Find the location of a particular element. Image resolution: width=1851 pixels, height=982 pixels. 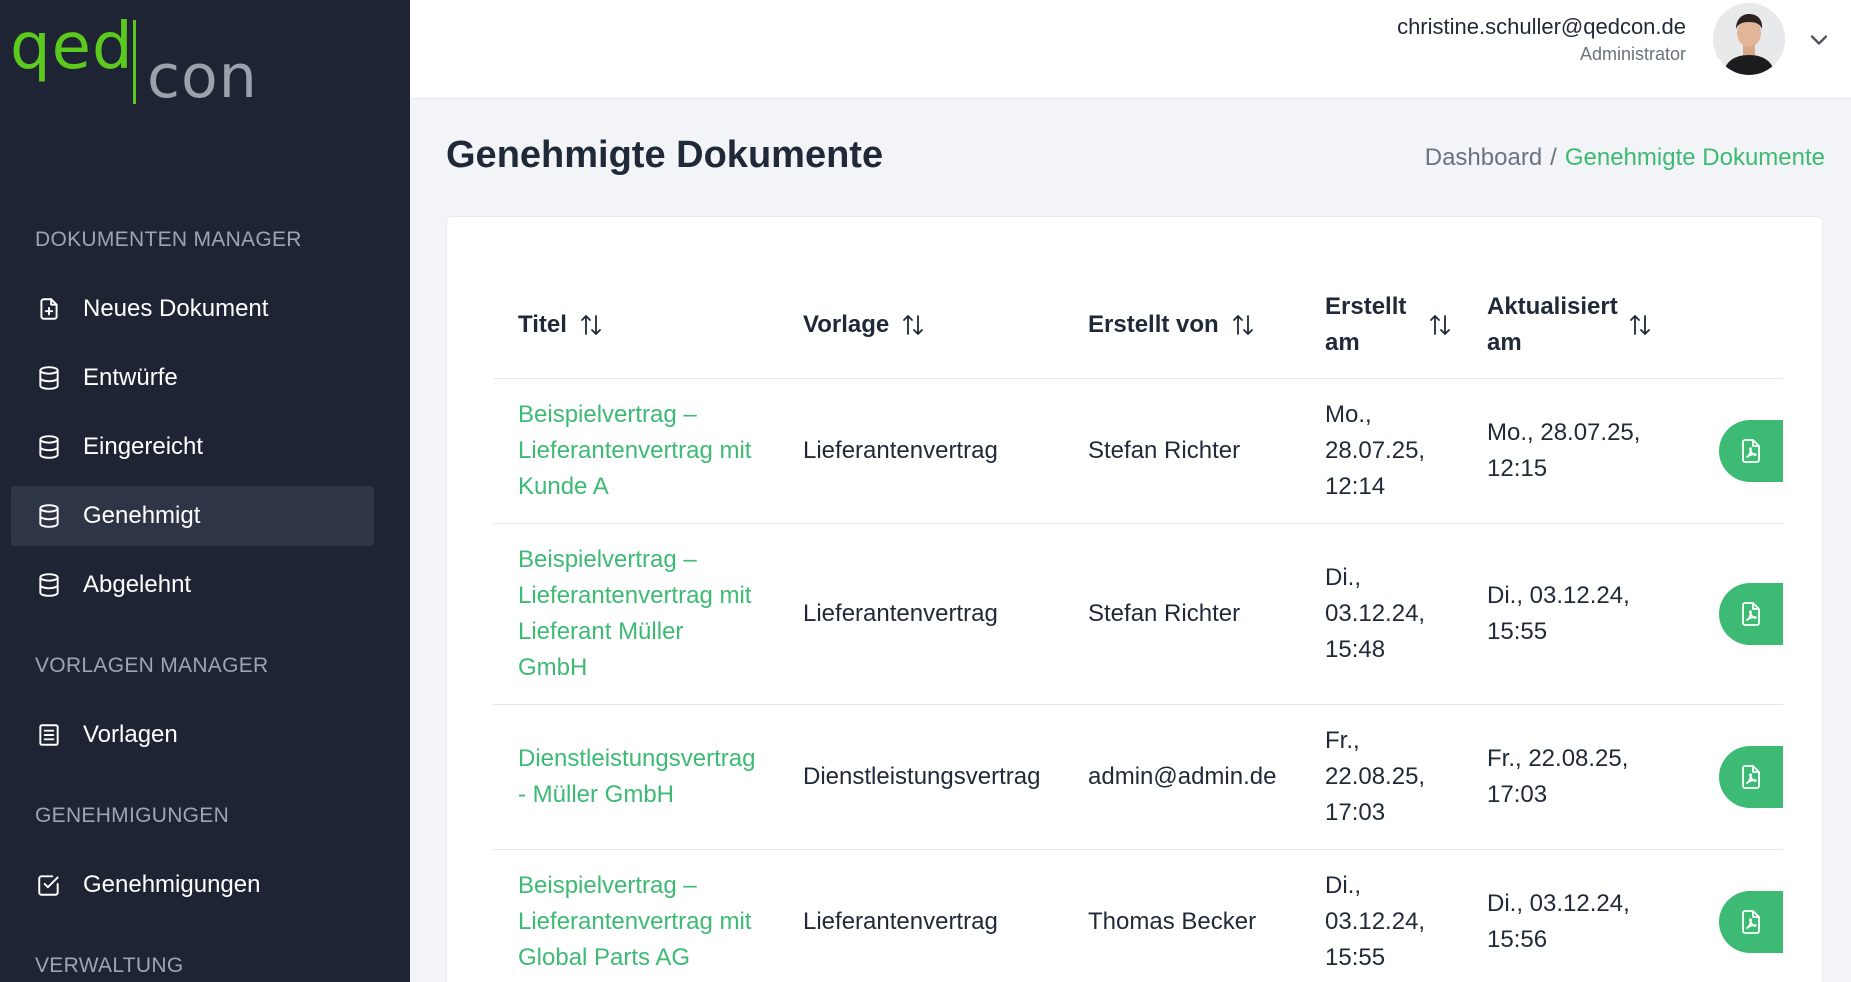

column-header-label: Erstellt von is located at coordinates (1153, 324).